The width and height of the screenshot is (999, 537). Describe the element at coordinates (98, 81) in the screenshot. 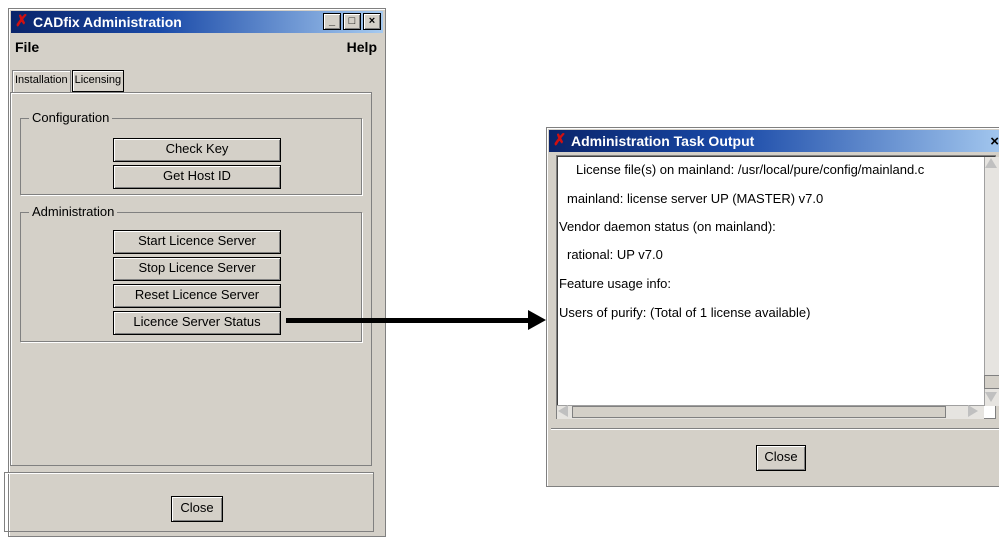

I see `tab-licensing: Licensing` at that location.